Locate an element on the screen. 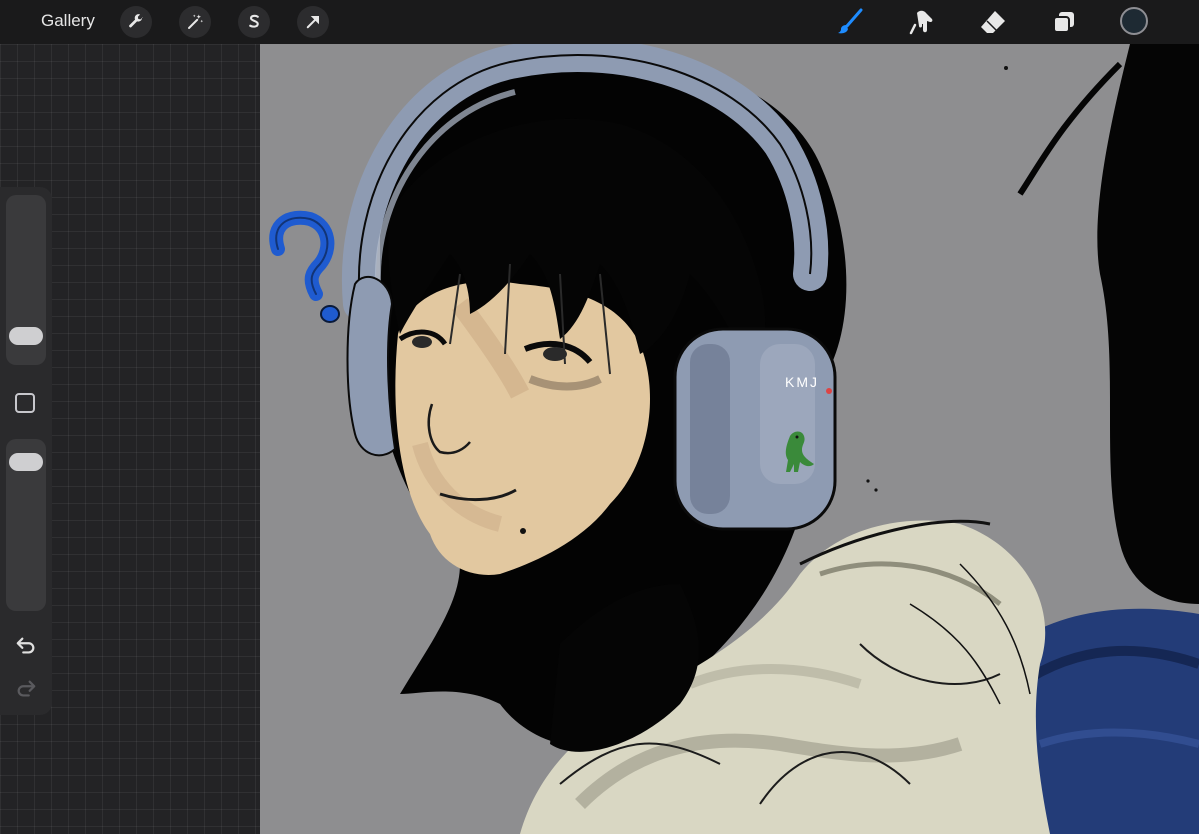  modifier-square-icon is located at coordinates (25, 403).